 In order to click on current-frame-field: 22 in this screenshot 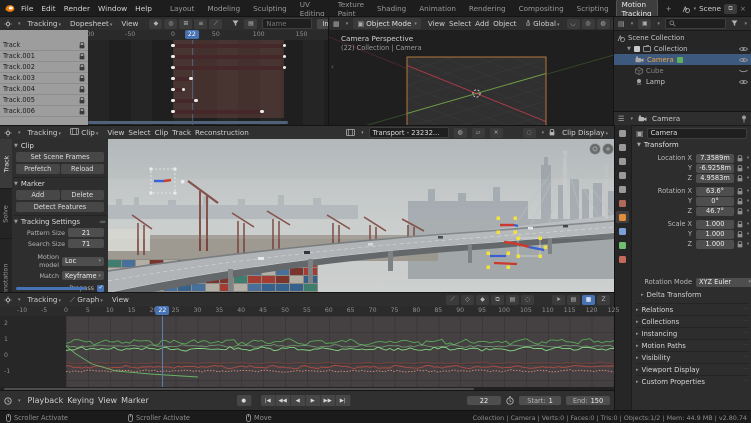, I will do `click(484, 400)`.